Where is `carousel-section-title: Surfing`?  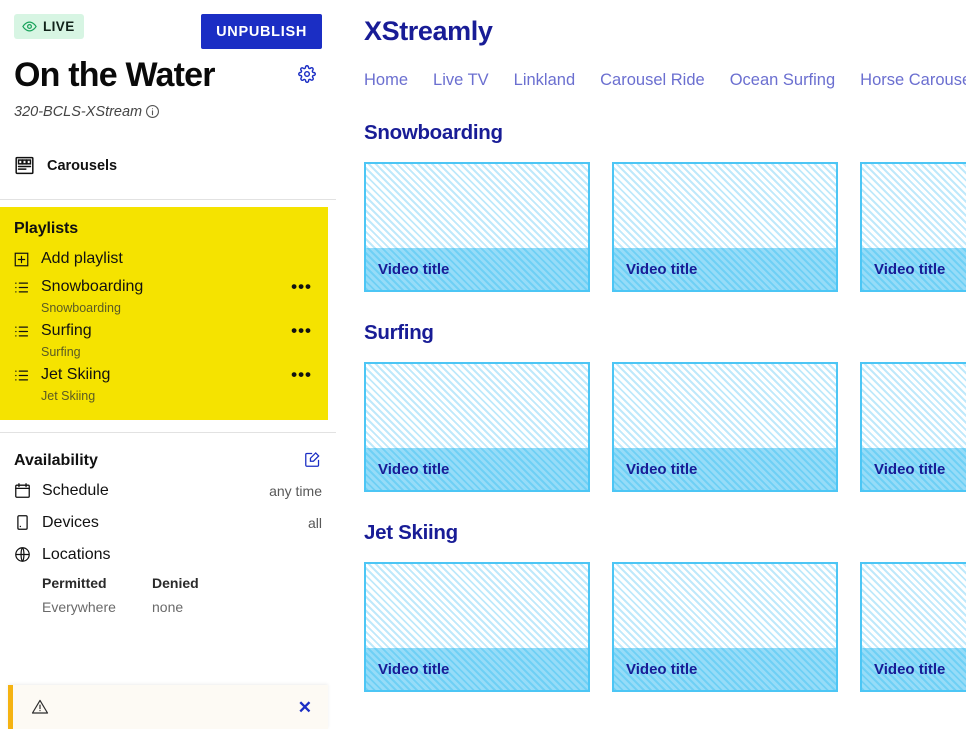 carousel-section-title: Surfing is located at coordinates (399, 332).